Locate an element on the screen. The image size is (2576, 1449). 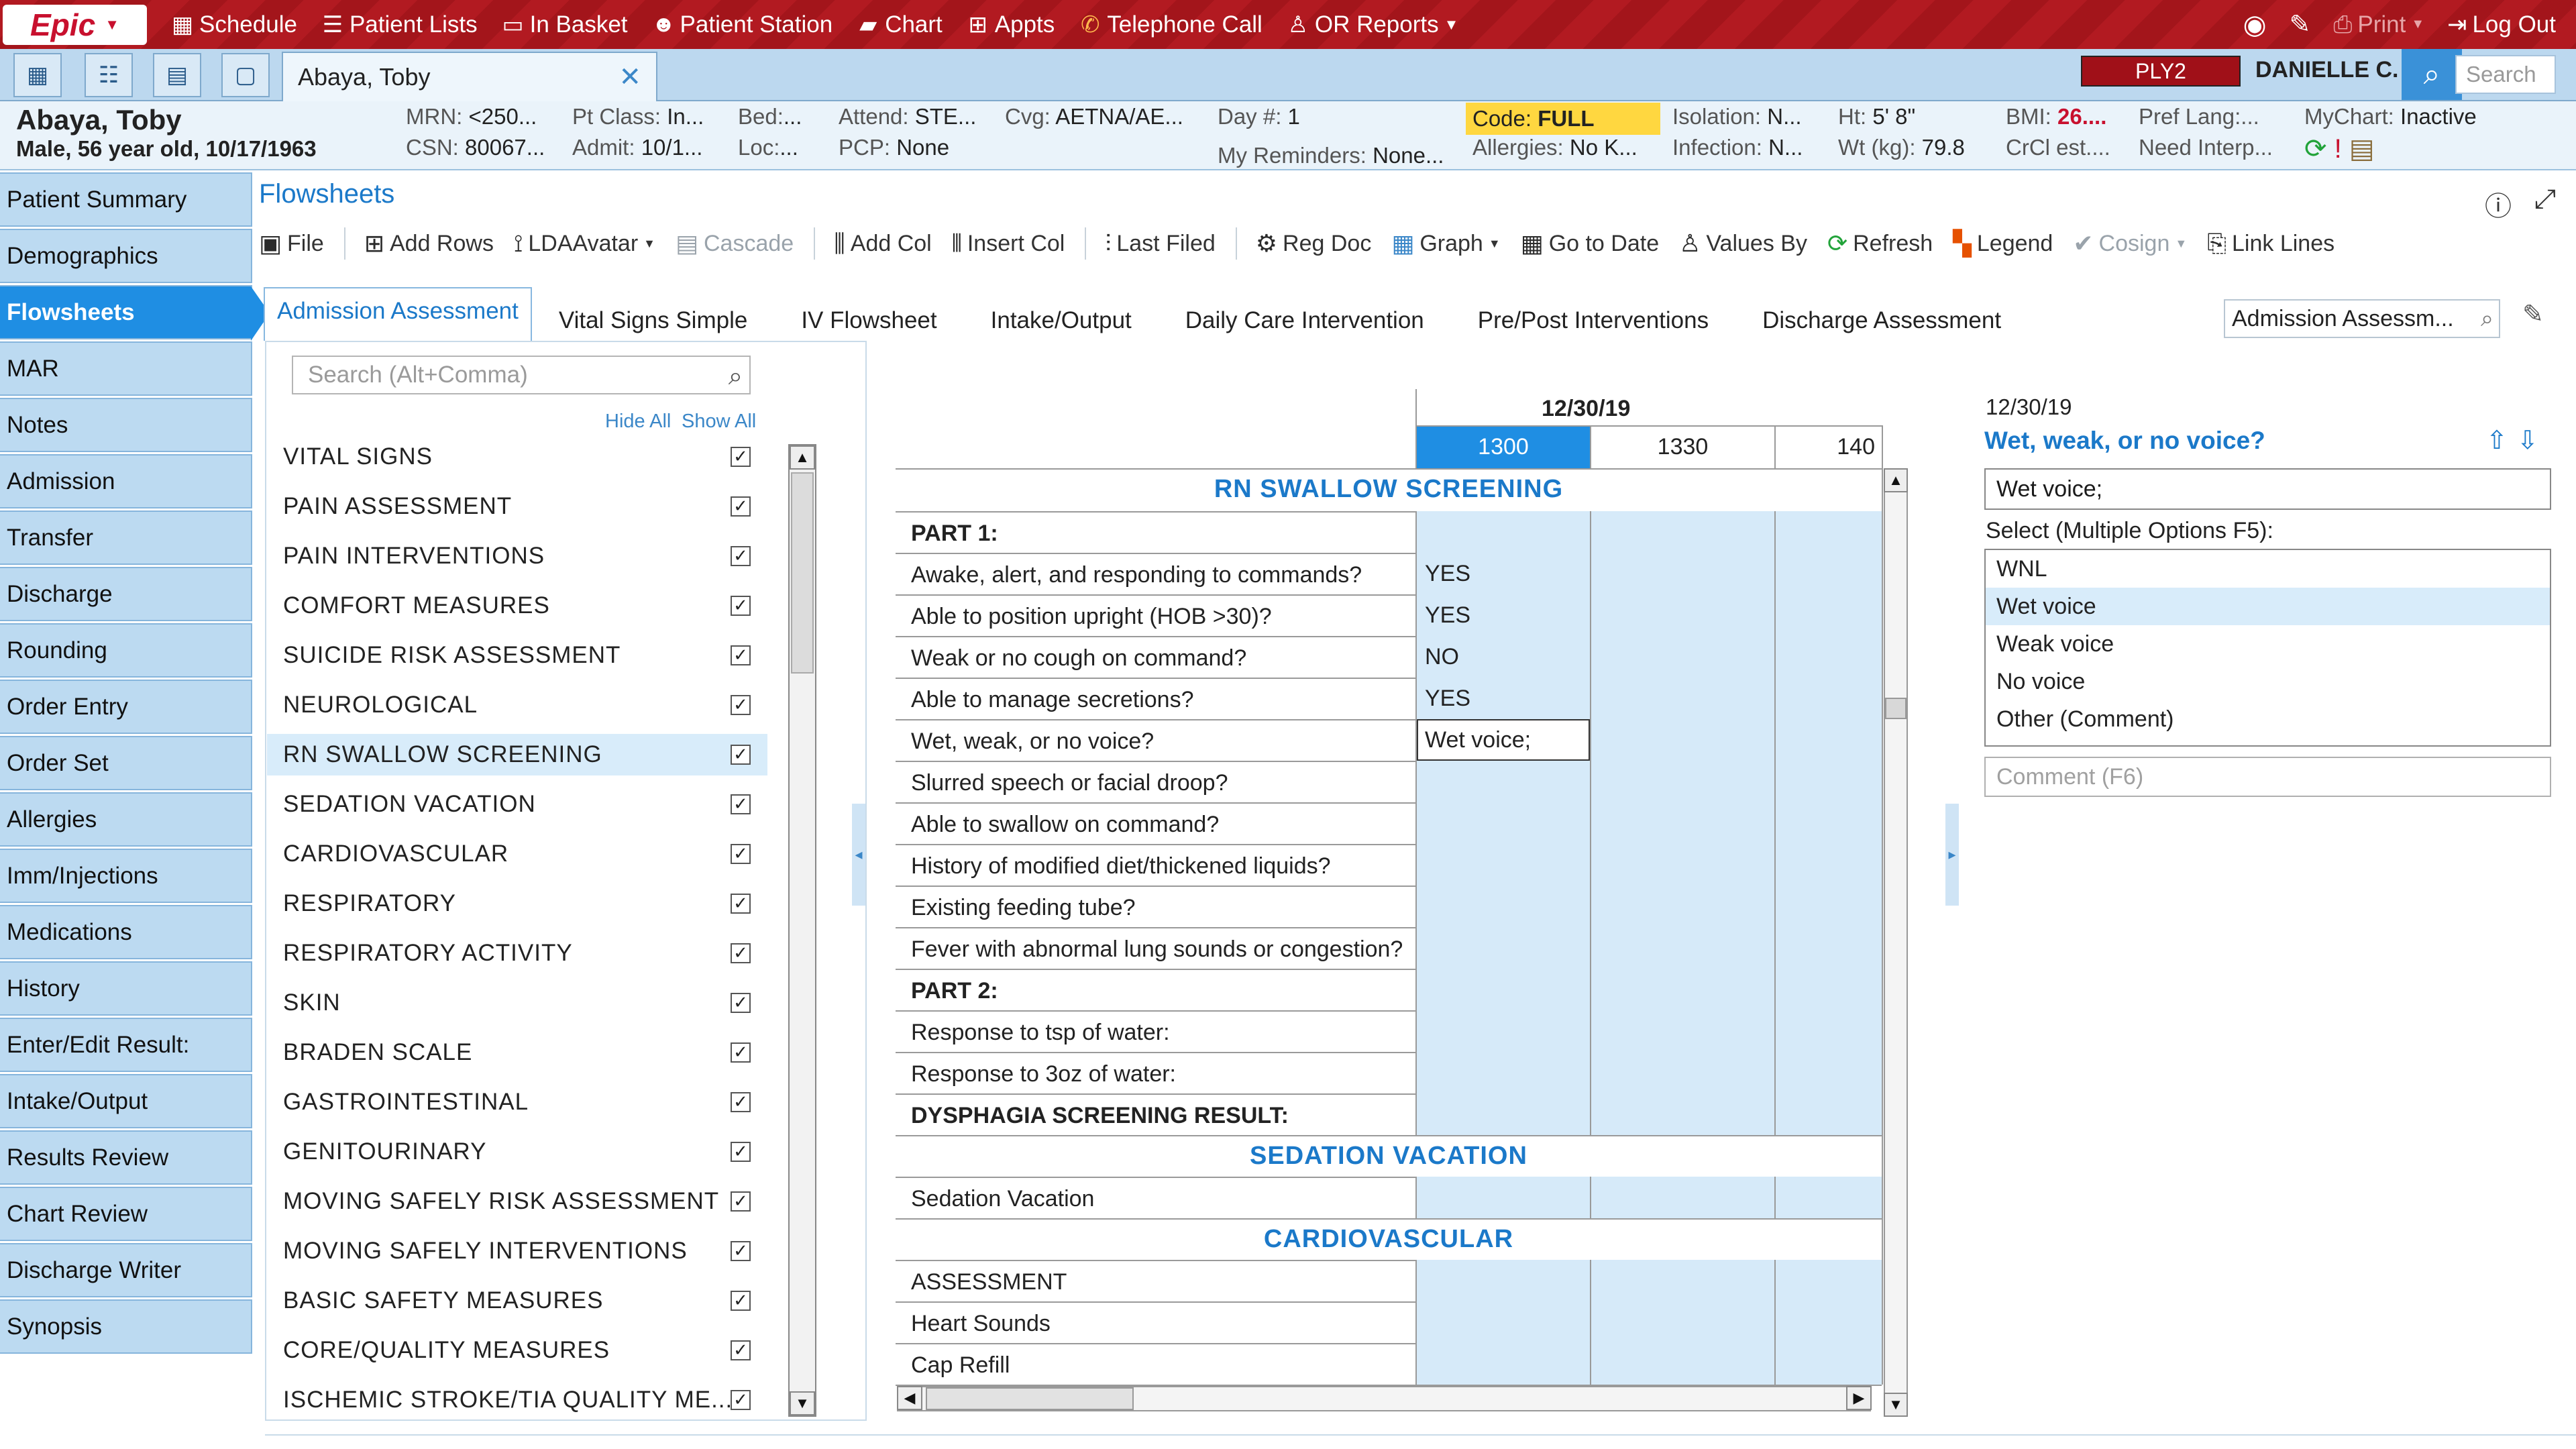
tab-iv-flowsheet: IV Flowsheet is located at coordinates (868, 317).